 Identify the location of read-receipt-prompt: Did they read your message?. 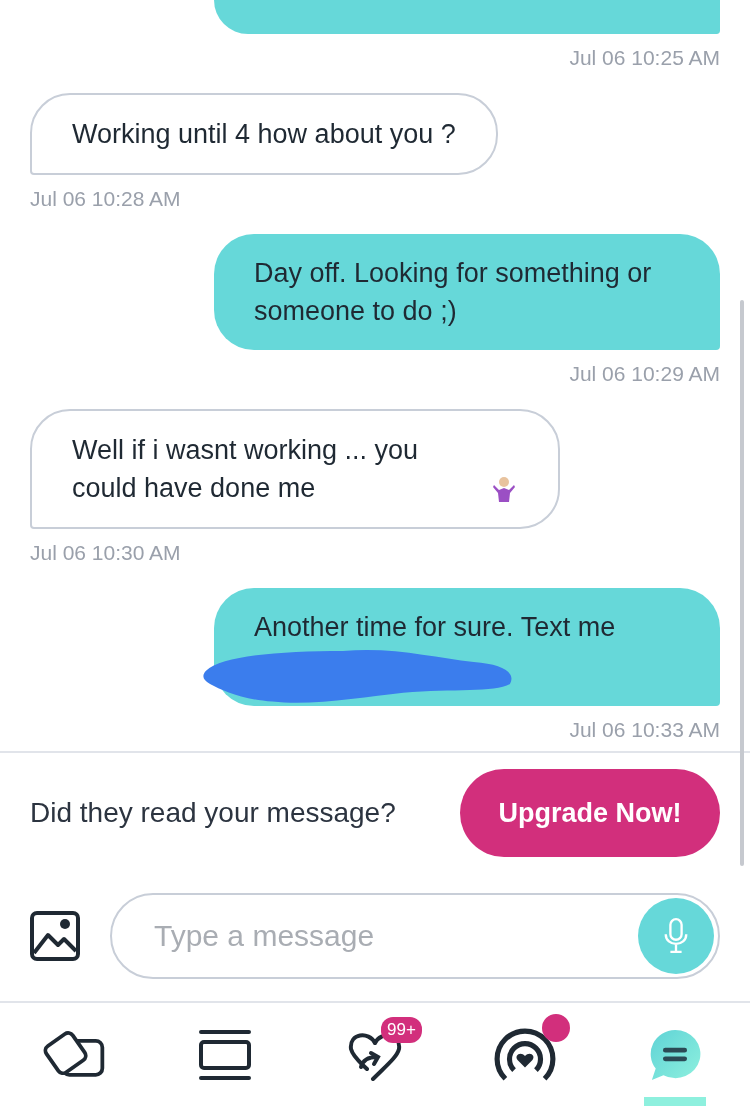
(213, 813).